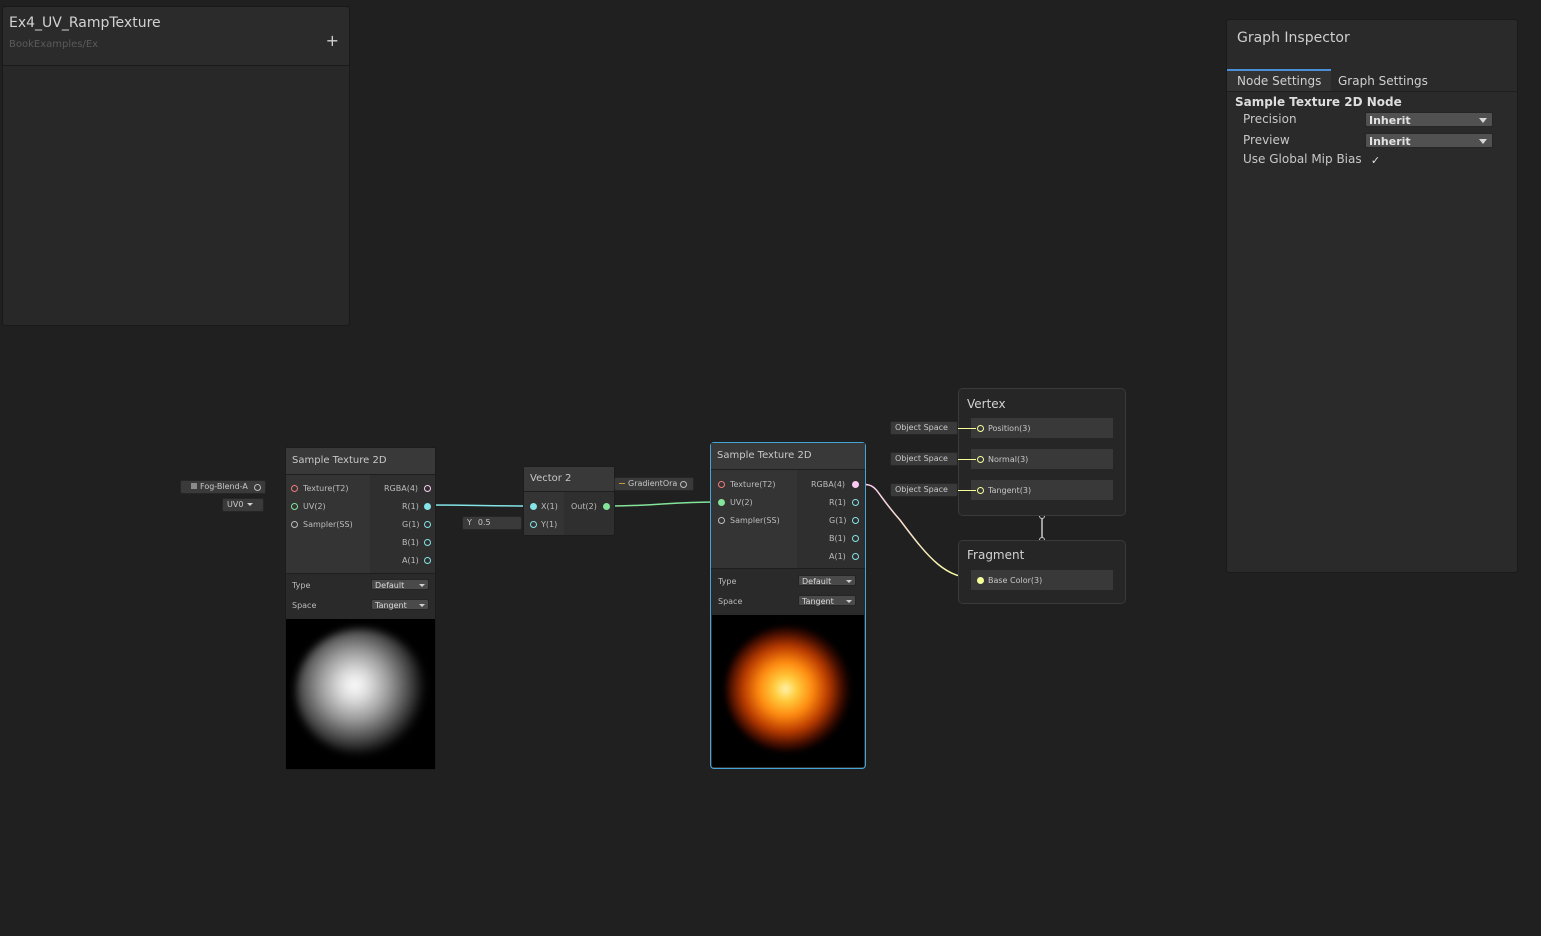 The width and height of the screenshot is (1541, 936). I want to click on tab-graph-settings: Graph Settings, so click(1383, 81).